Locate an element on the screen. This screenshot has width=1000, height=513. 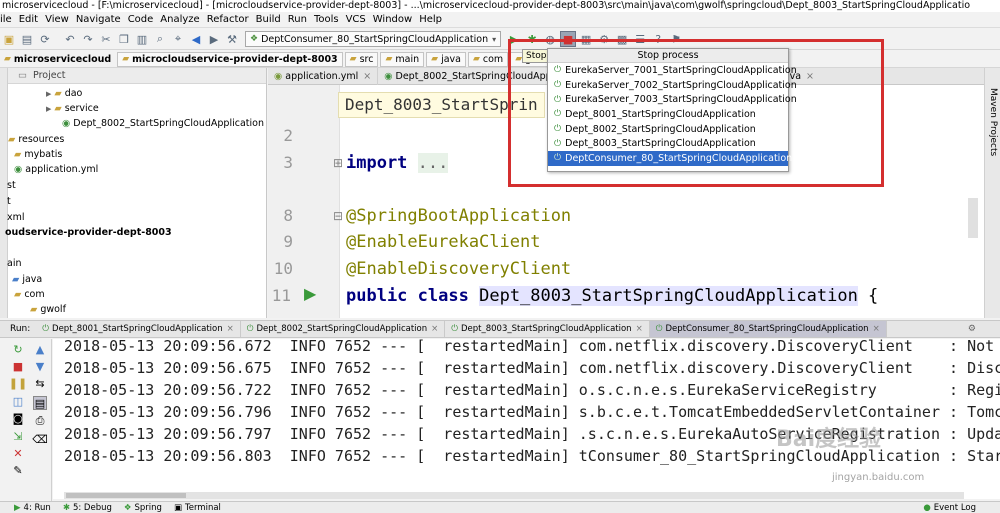
tree-item-resources: ▰ resources is located at coordinates (36, 139).